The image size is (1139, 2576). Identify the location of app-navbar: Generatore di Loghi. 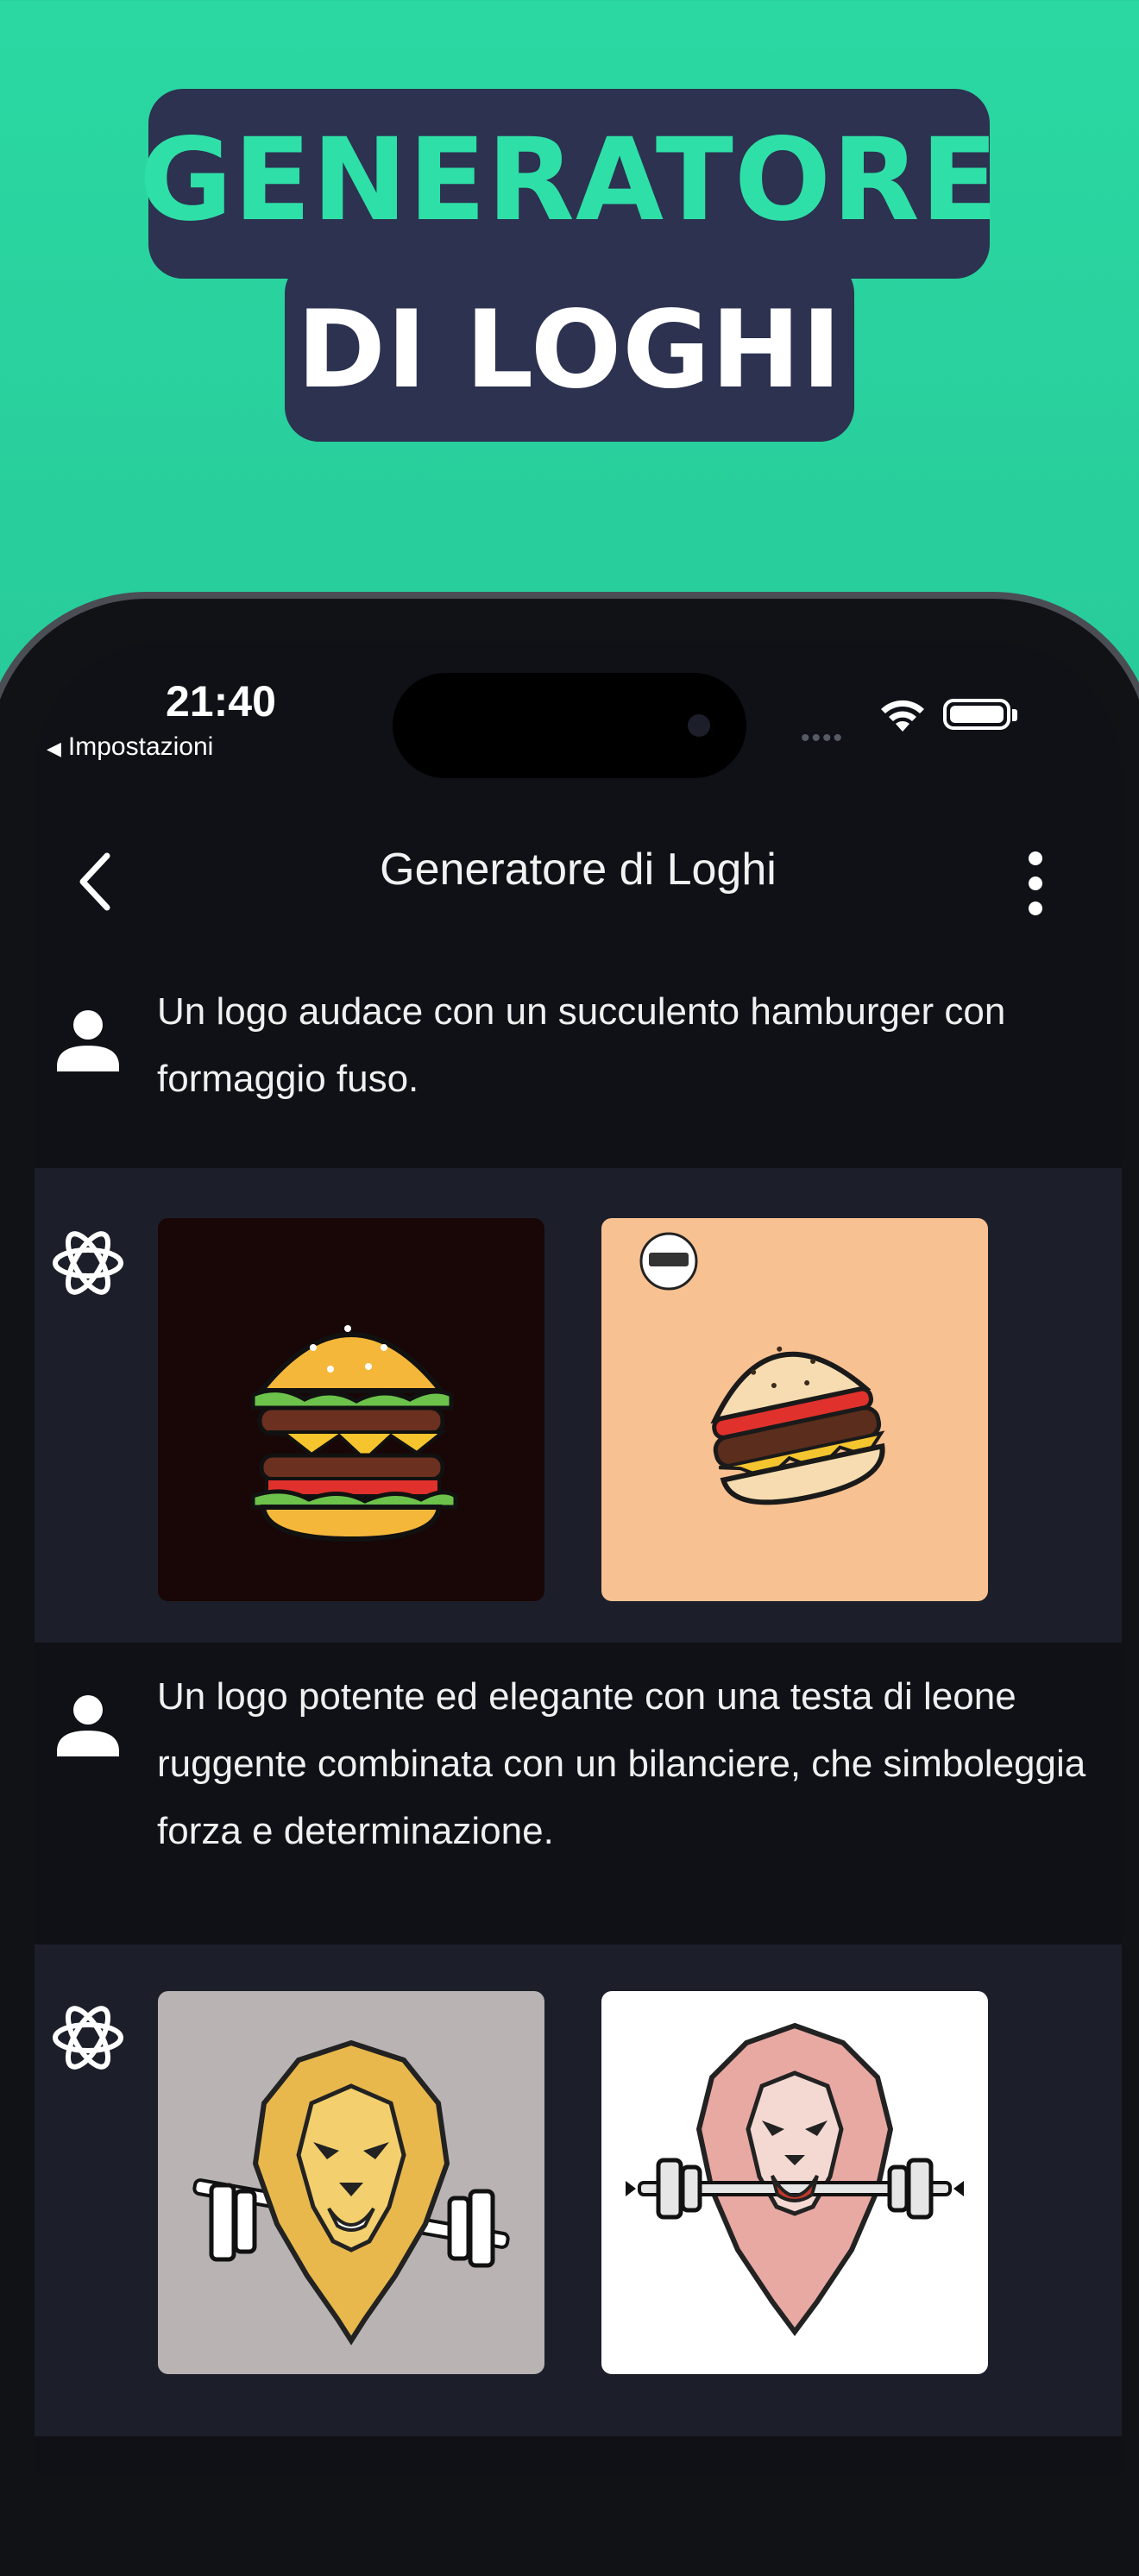
(578, 879).